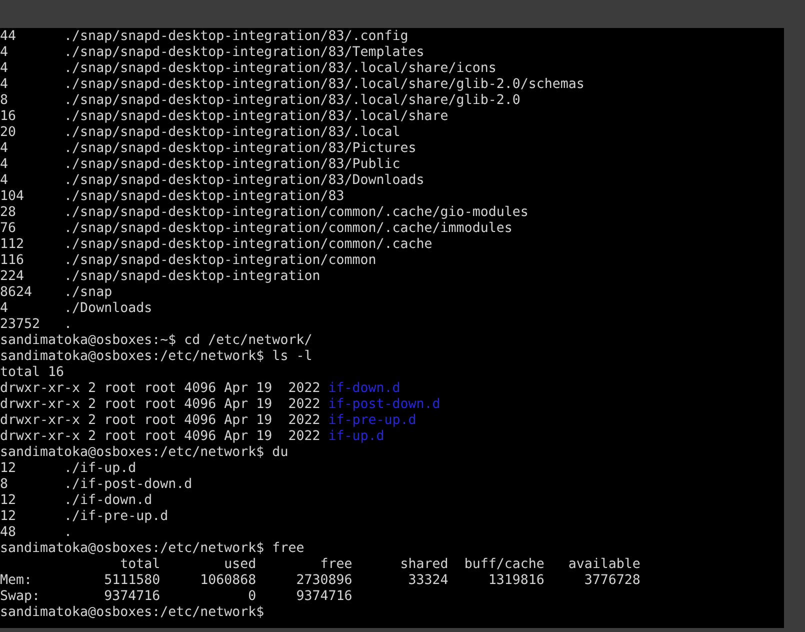 The image size is (805, 632). What do you see at coordinates (37, 325) in the screenshot?
I see `terminal-line: 23752 .` at bounding box center [37, 325].